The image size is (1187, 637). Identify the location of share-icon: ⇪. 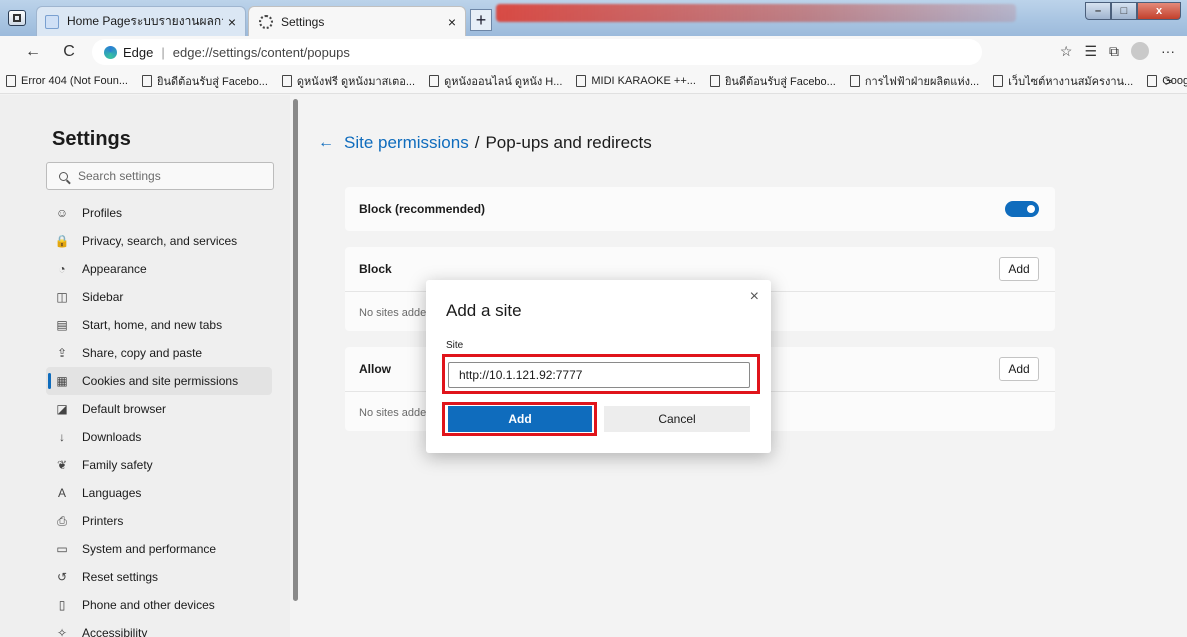
(62, 353).